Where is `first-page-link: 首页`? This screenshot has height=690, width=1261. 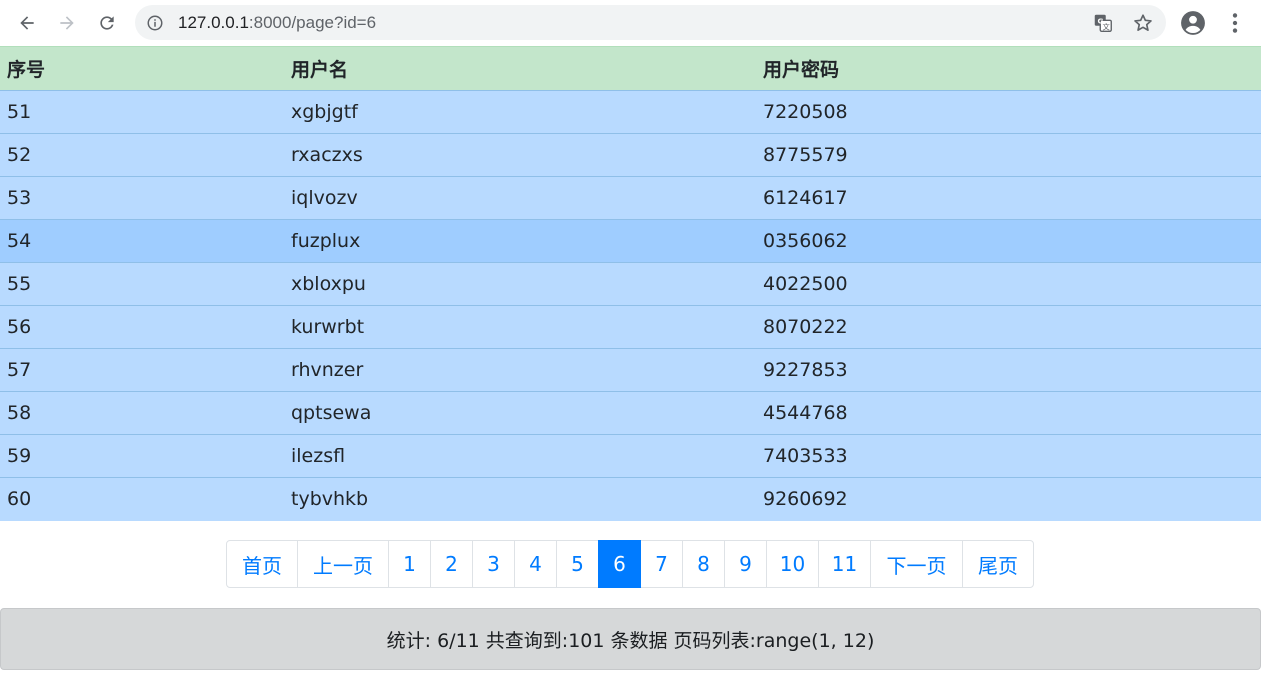 first-page-link: 首页 is located at coordinates (262, 564).